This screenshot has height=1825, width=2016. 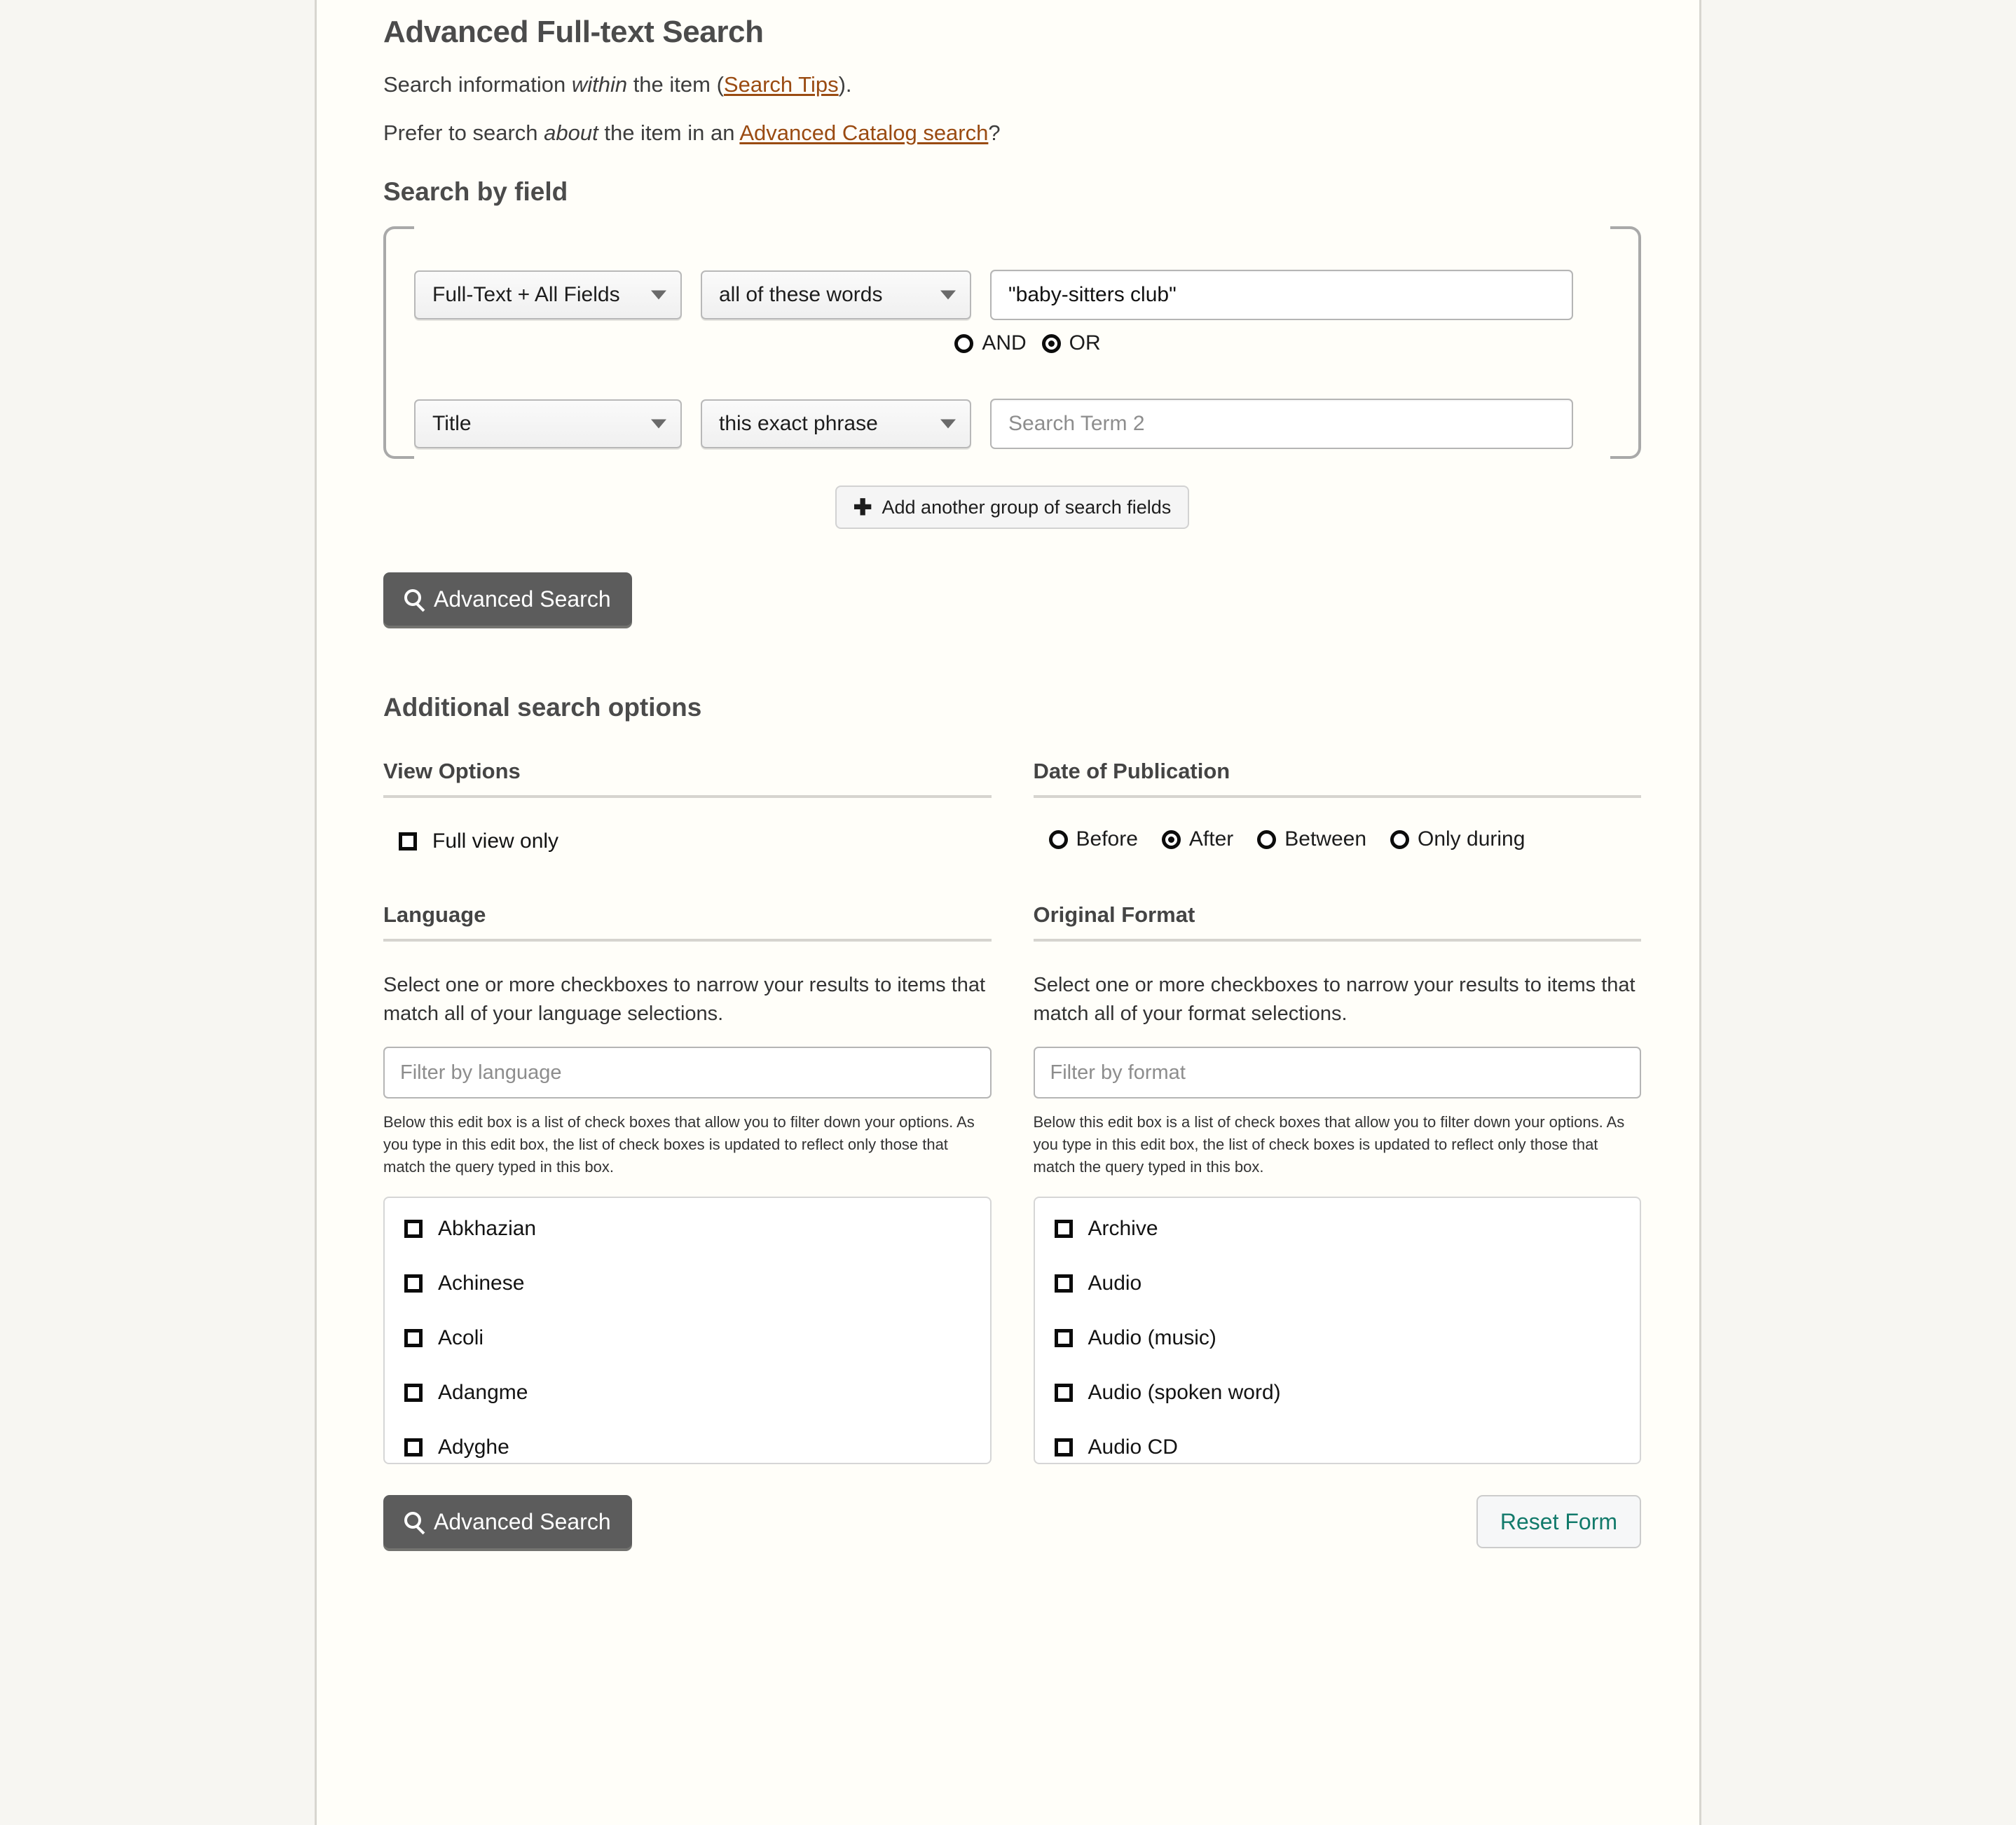 I want to click on date-option-between: Between, so click(x=1311, y=839).